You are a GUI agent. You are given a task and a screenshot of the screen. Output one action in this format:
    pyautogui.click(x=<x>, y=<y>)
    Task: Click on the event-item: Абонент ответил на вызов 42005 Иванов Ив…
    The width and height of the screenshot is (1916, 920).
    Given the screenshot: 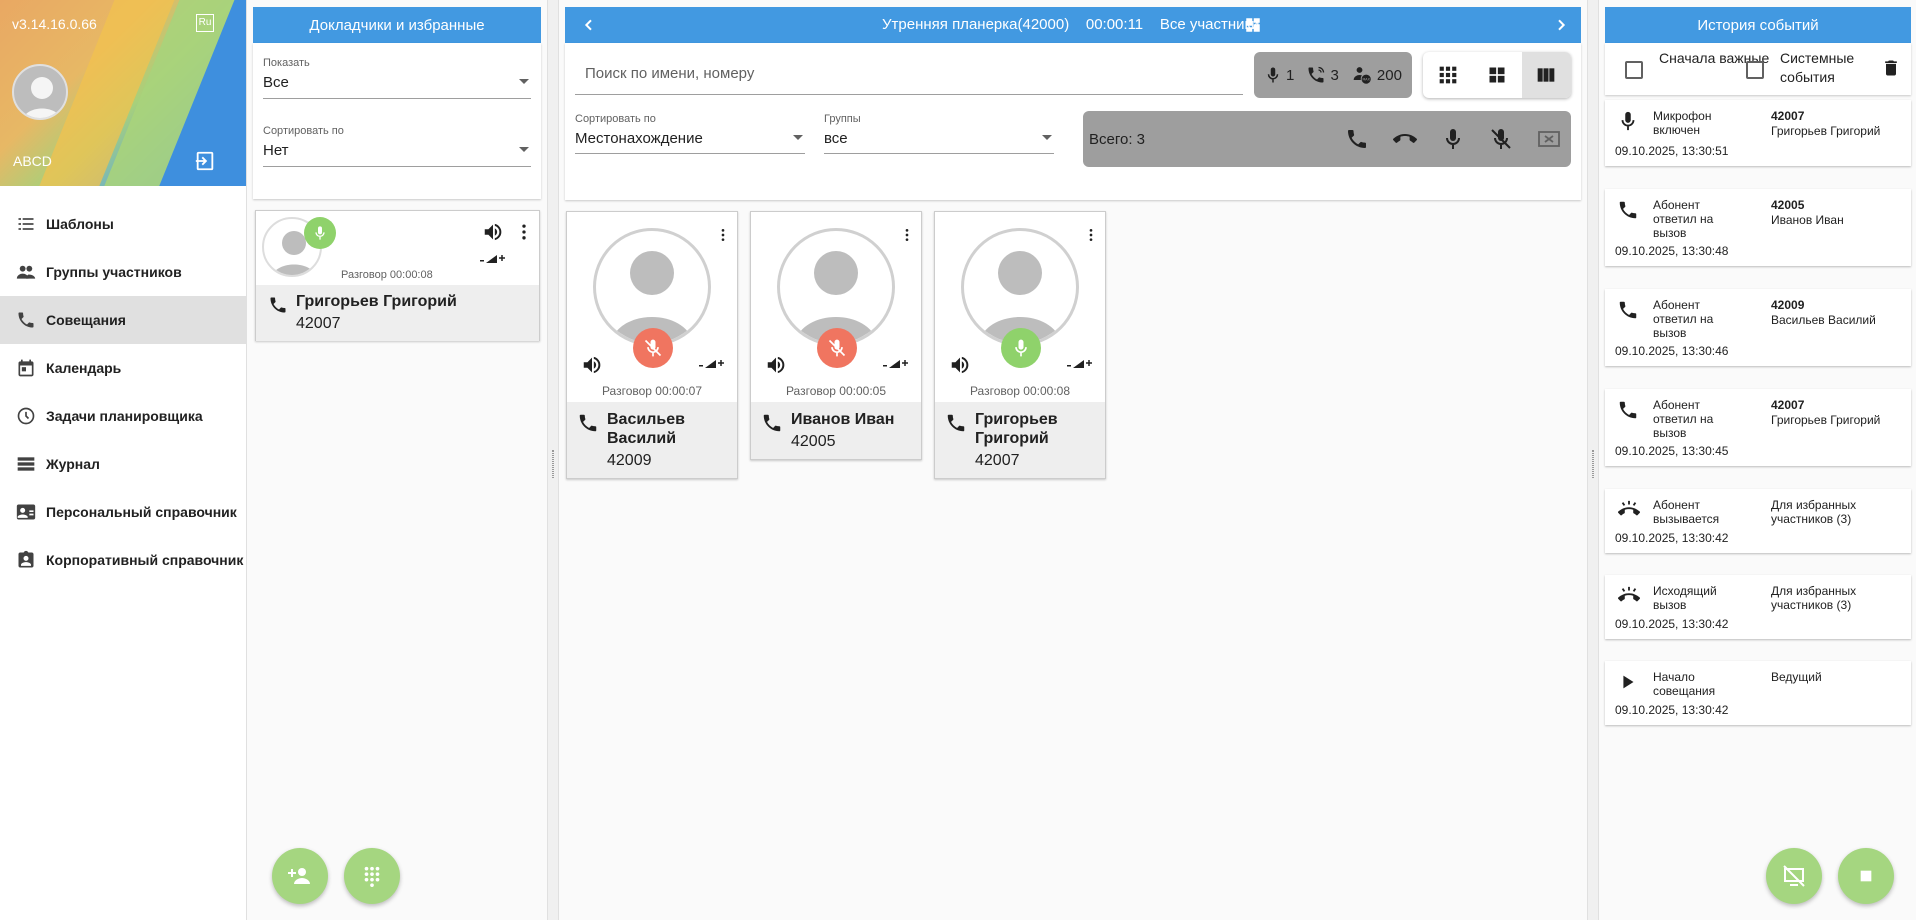 What is the action you would take?
    pyautogui.click(x=1758, y=227)
    